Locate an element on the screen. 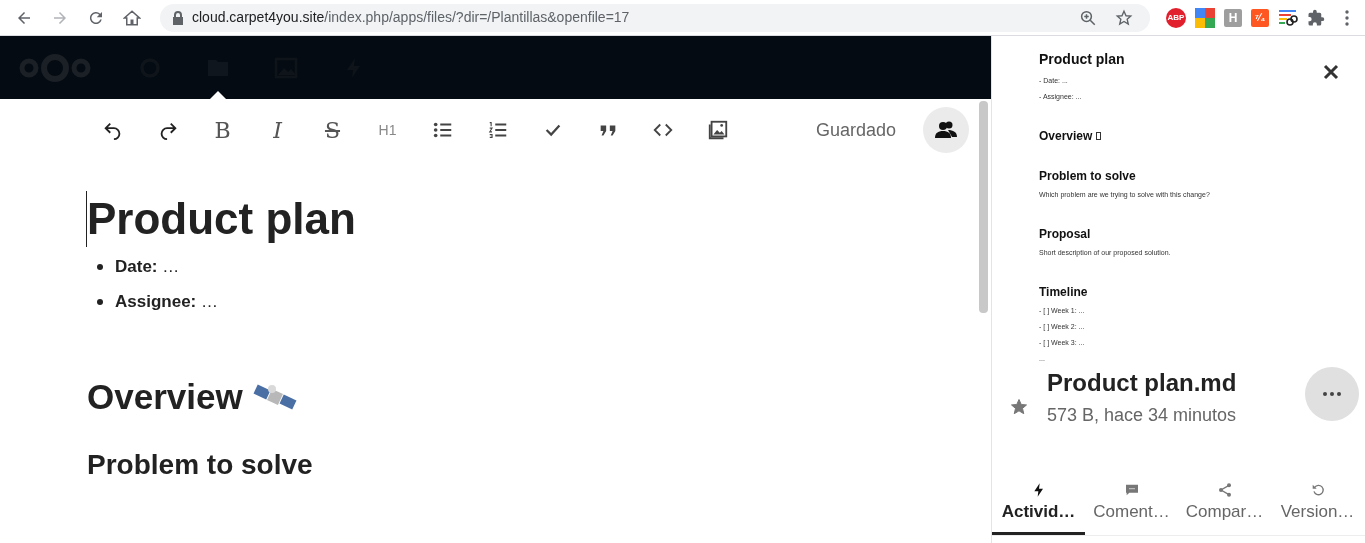 Image resolution: width=1365 pixels, height=543 pixels. save-status: Guardado is located at coordinates (855, 130).